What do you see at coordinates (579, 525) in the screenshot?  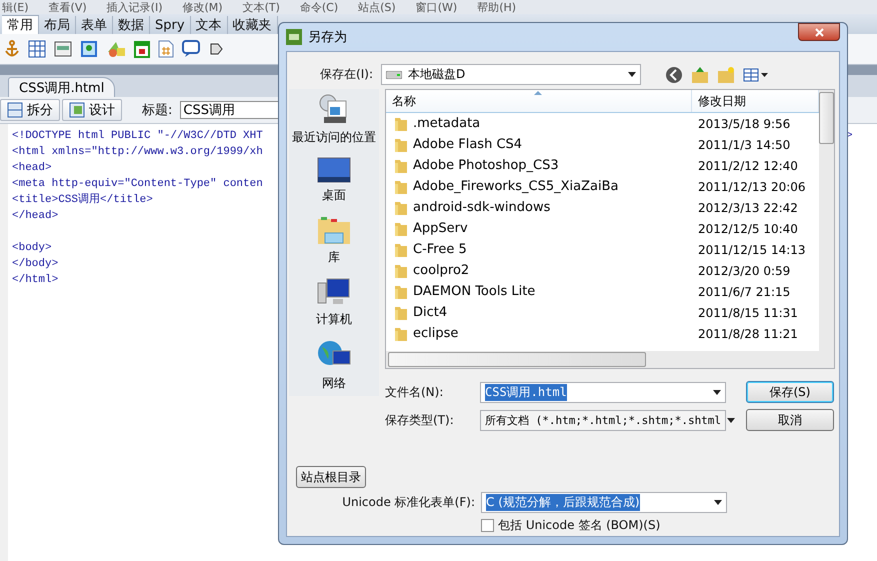 I see `bom-checkbox-label: 包括 Unicode 签名 (BOM)(S)` at bounding box center [579, 525].